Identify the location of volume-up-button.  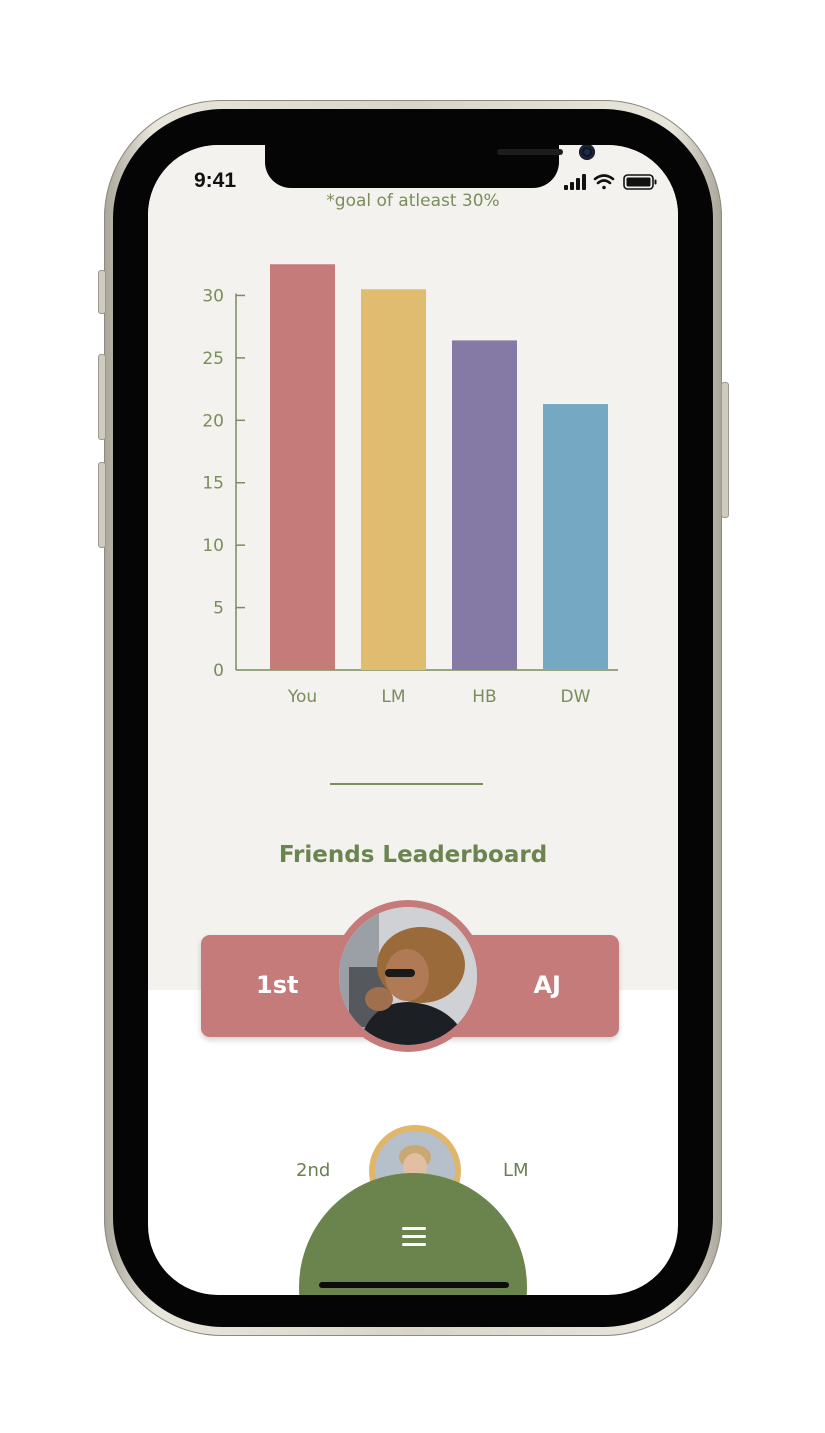
(102, 397).